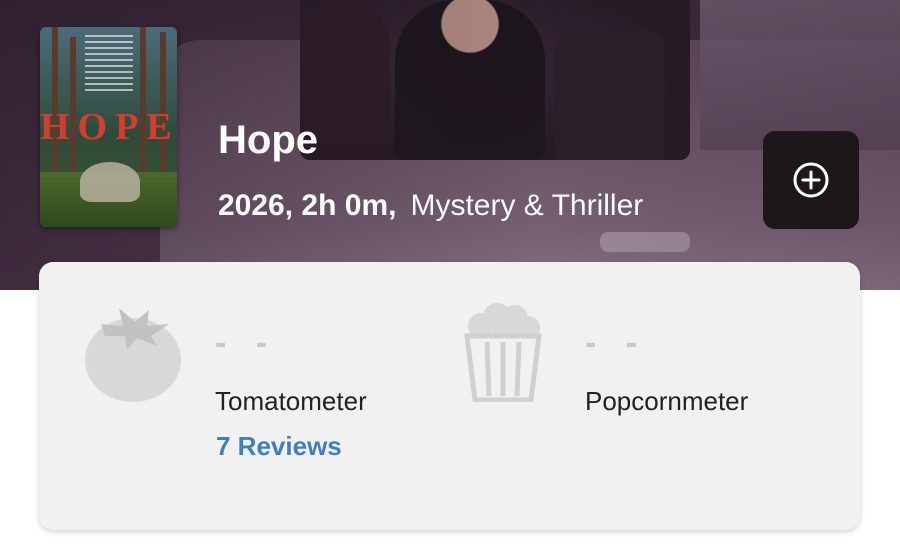 Image resolution: width=900 pixels, height=549 pixels. Describe the element at coordinates (109, 65) in the screenshot. I see `poster-credits` at that location.